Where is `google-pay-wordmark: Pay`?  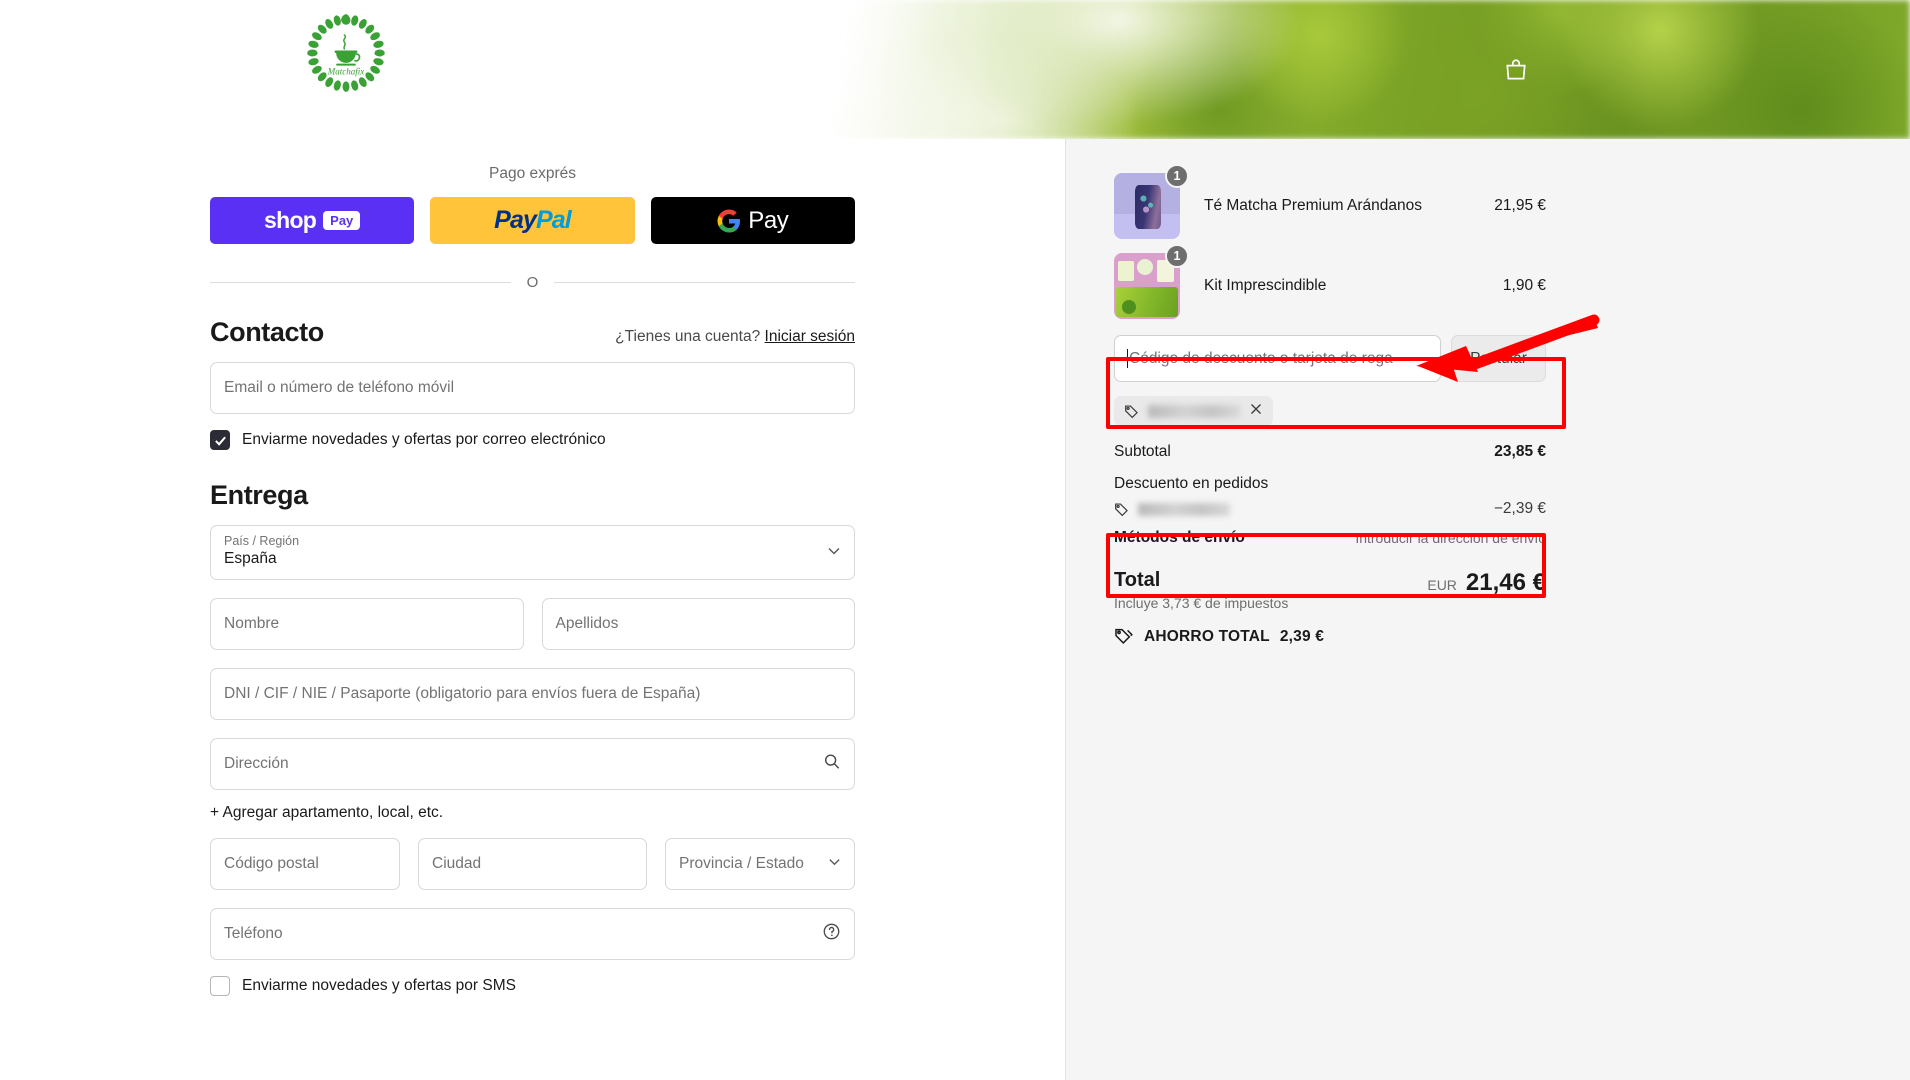
google-pay-wordmark: Pay is located at coordinates (768, 220).